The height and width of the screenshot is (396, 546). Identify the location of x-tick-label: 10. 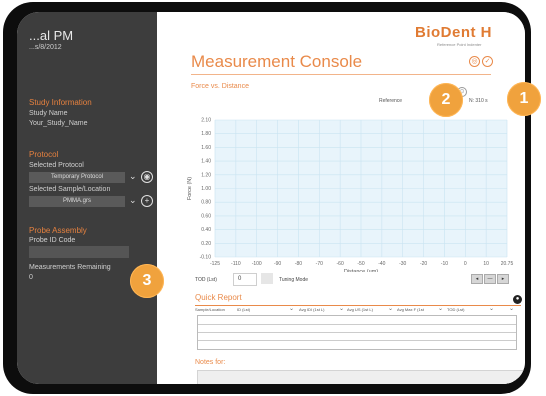
(486, 264).